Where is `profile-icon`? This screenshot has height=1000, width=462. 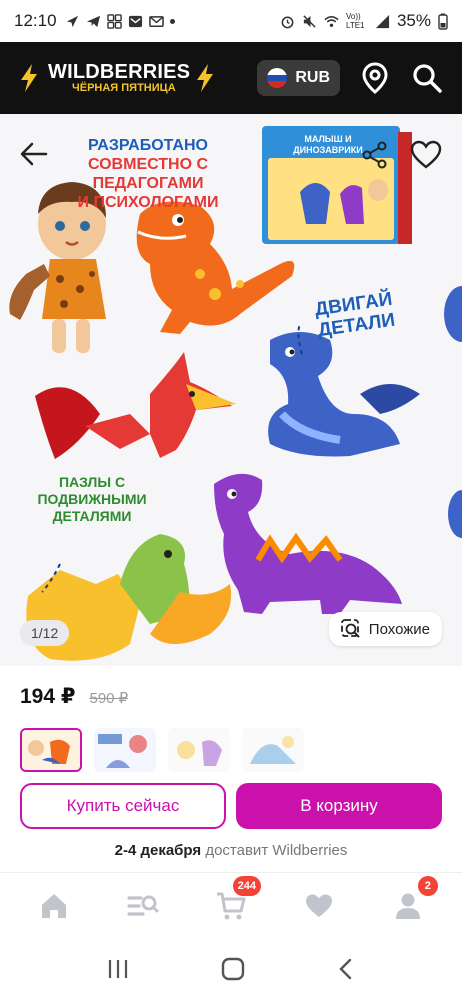 profile-icon is located at coordinates (407, 906).